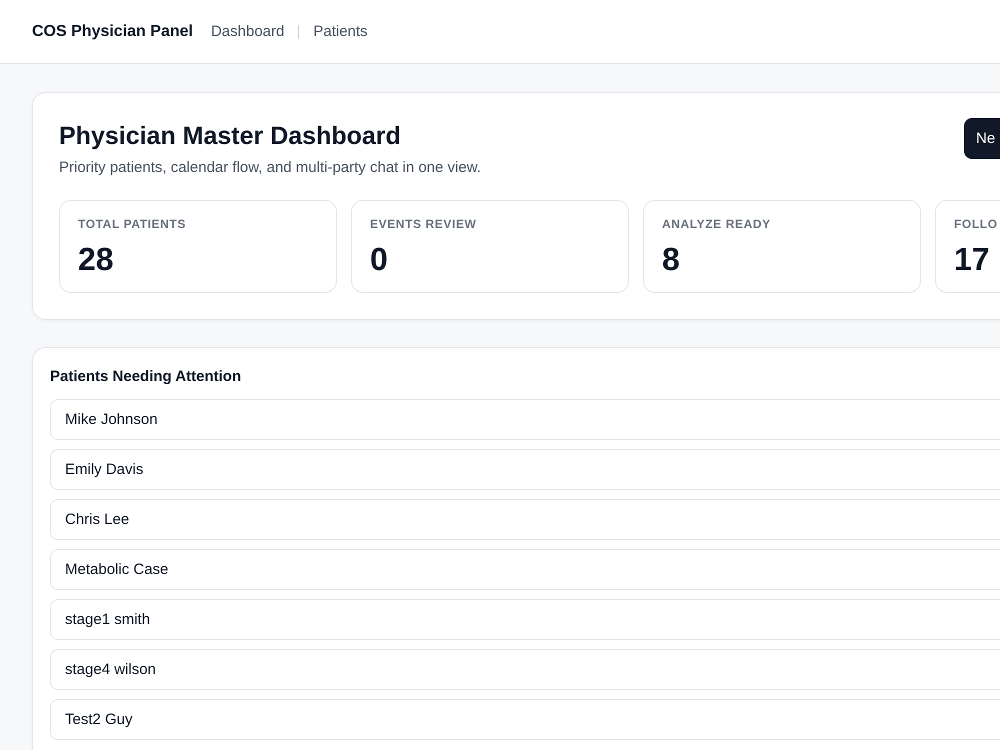 This screenshot has width=1000, height=750. I want to click on page-subtitle: Priority patients, calendar flow, and multi-party chat in one view., so click(270, 167).